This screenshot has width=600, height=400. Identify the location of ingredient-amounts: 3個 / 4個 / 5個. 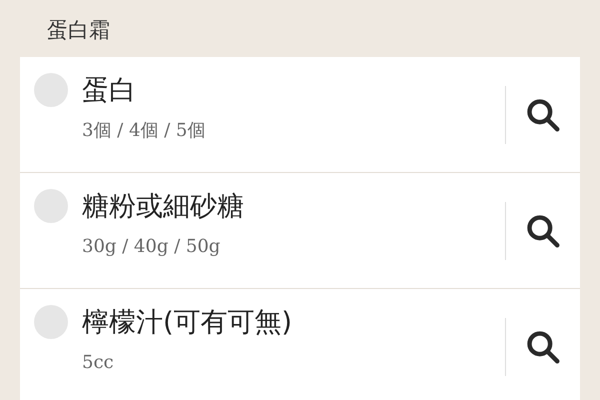
(144, 131).